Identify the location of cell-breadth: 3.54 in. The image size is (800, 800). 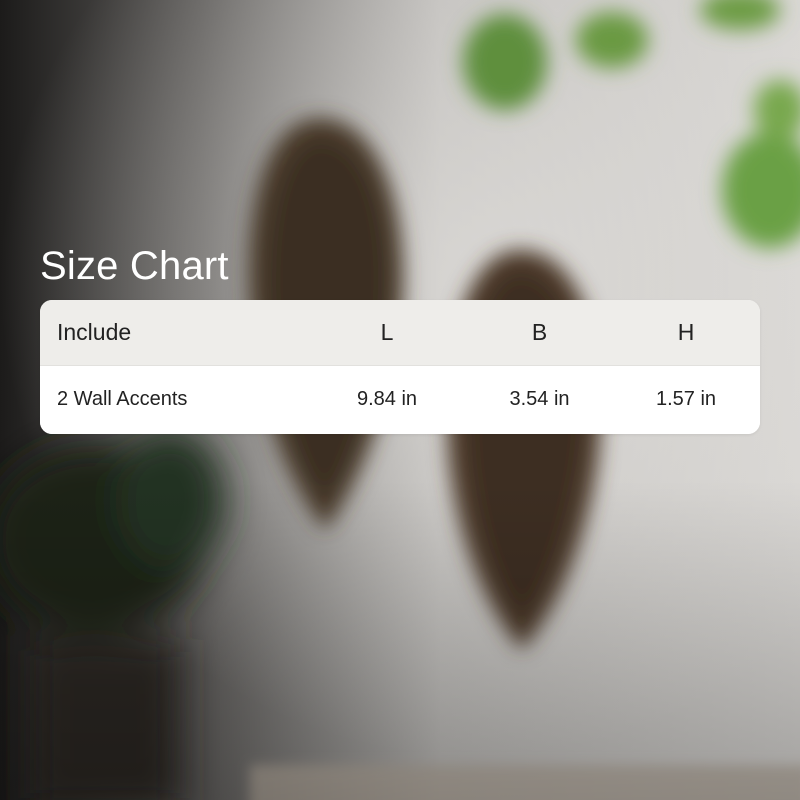
(539, 399).